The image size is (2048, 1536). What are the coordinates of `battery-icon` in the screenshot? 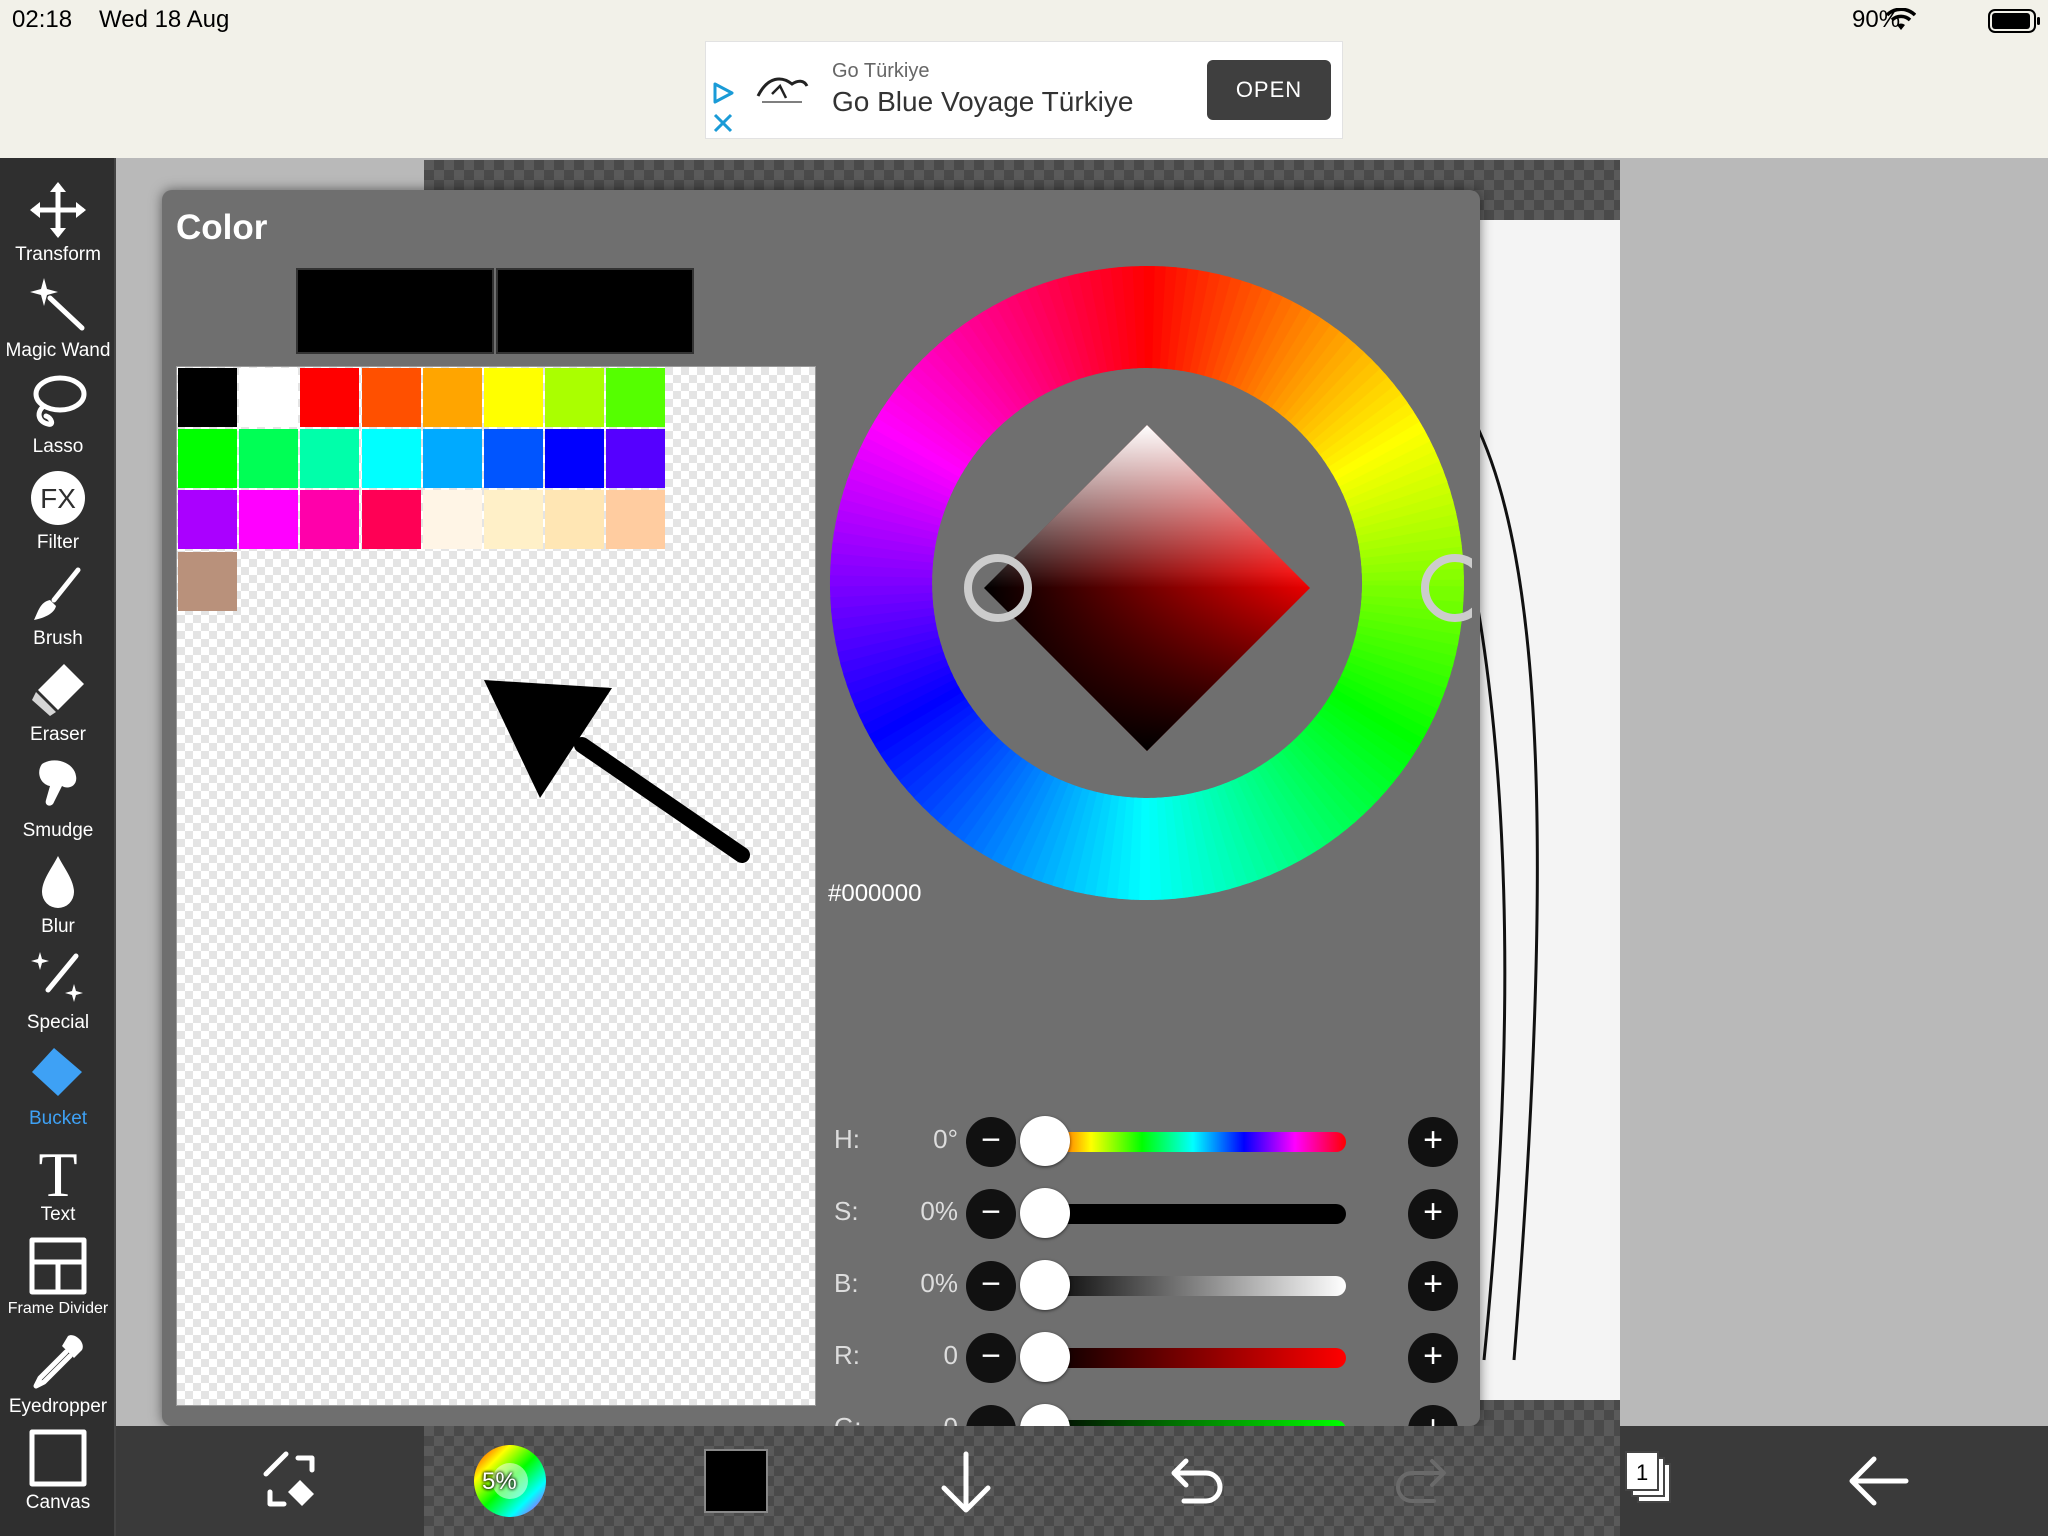 It's located at (2014, 21).